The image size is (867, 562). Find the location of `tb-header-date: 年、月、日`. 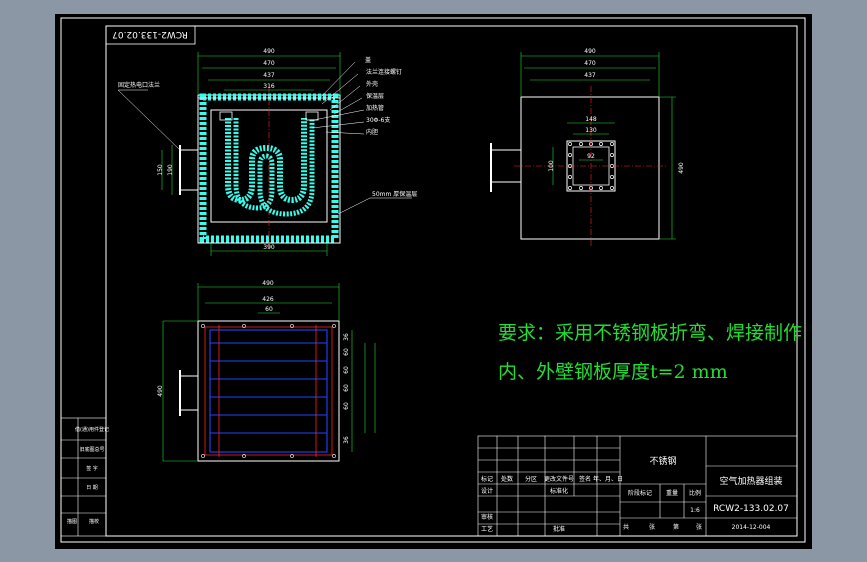

tb-header-date: 年、月、日 is located at coordinates (608, 479).